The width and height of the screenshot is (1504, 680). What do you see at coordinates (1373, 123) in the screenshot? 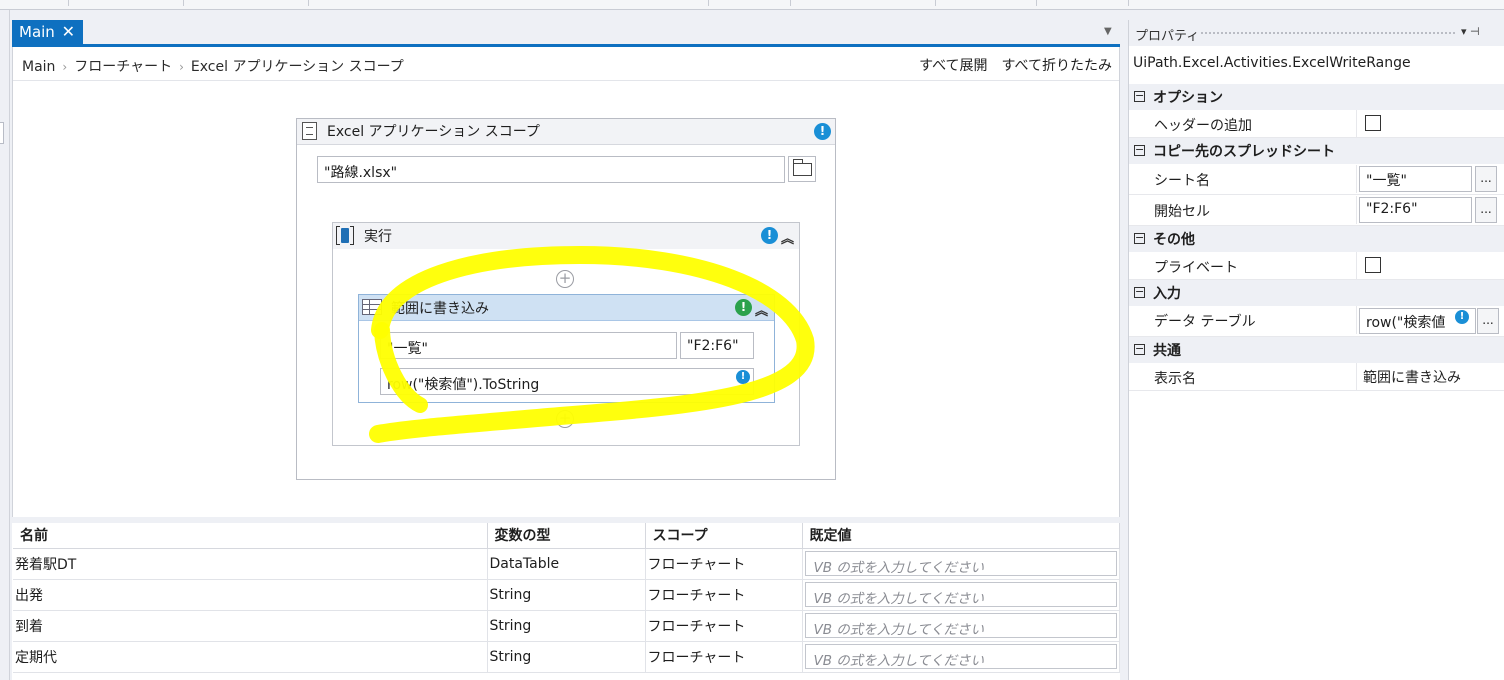
I see `add-headers-checkbox` at bounding box center [1373, 123].